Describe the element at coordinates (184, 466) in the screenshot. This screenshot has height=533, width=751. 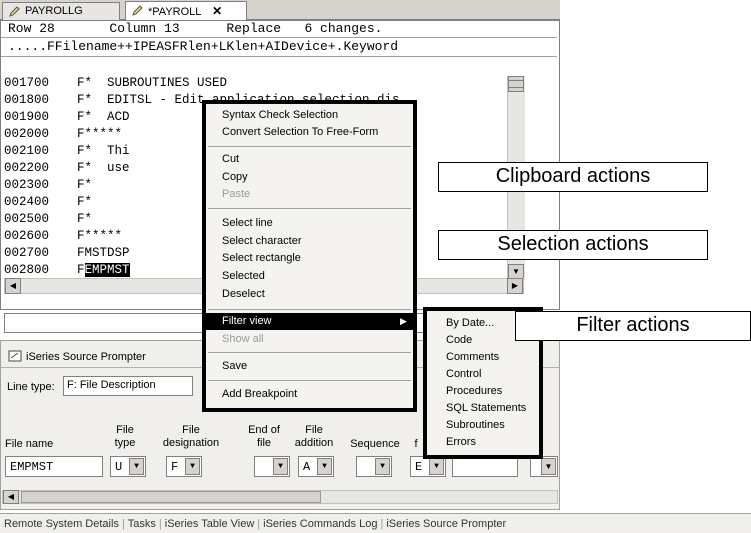
I see `file-designation-select: F ▼` at that location.